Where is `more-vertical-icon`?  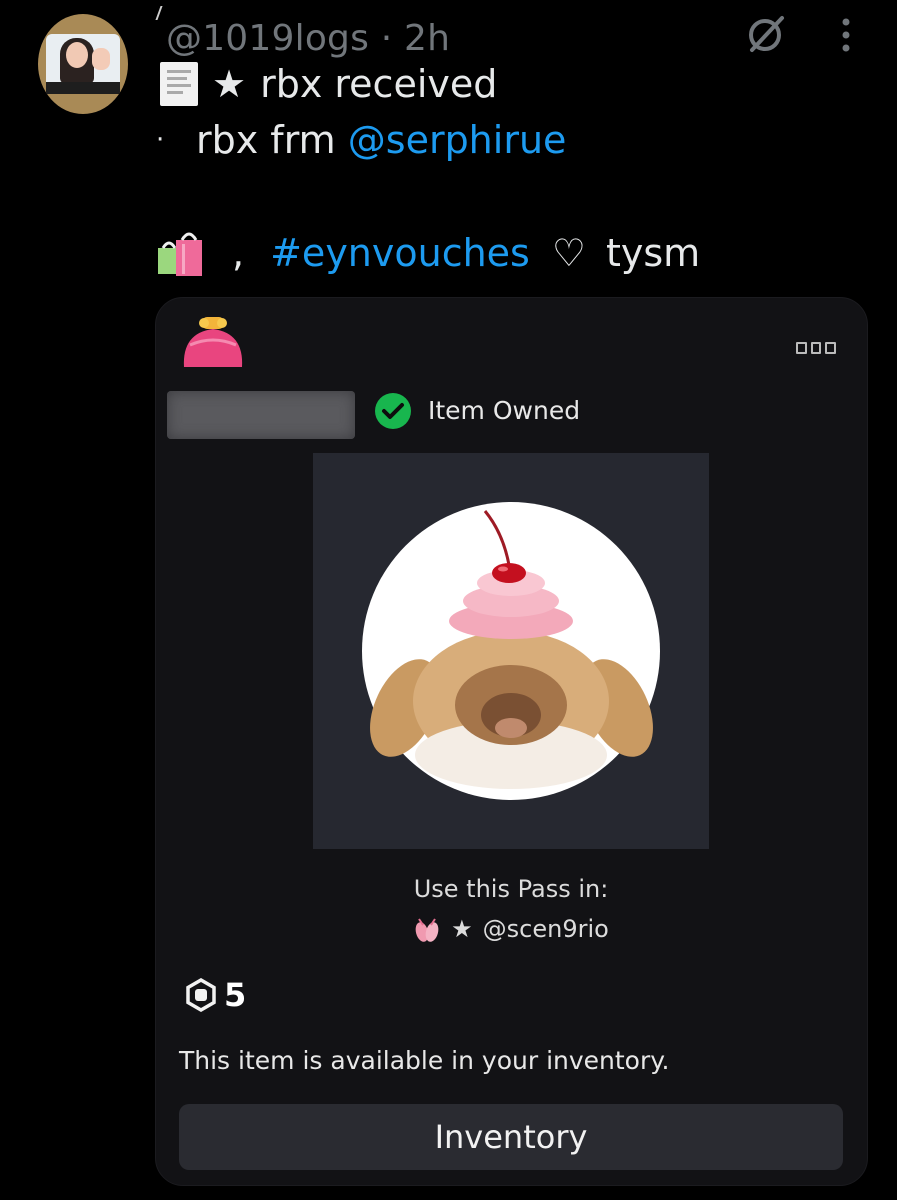 more-vertical-icon is located at coordinates (846, 36).